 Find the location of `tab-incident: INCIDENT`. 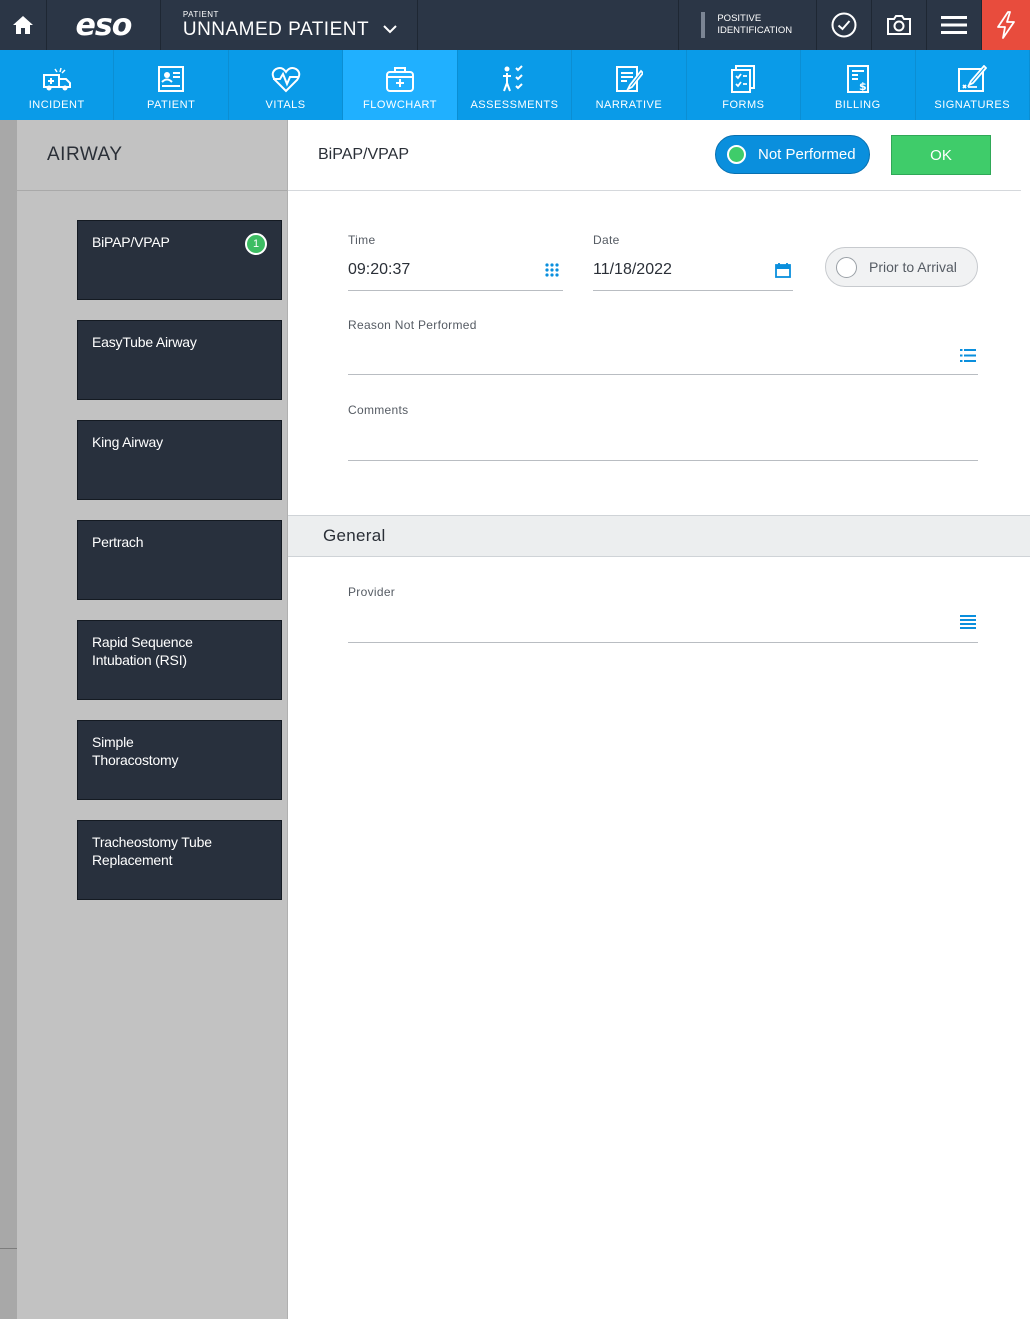

tab-incident: INCIDENT is located at coordinates (57, 85).